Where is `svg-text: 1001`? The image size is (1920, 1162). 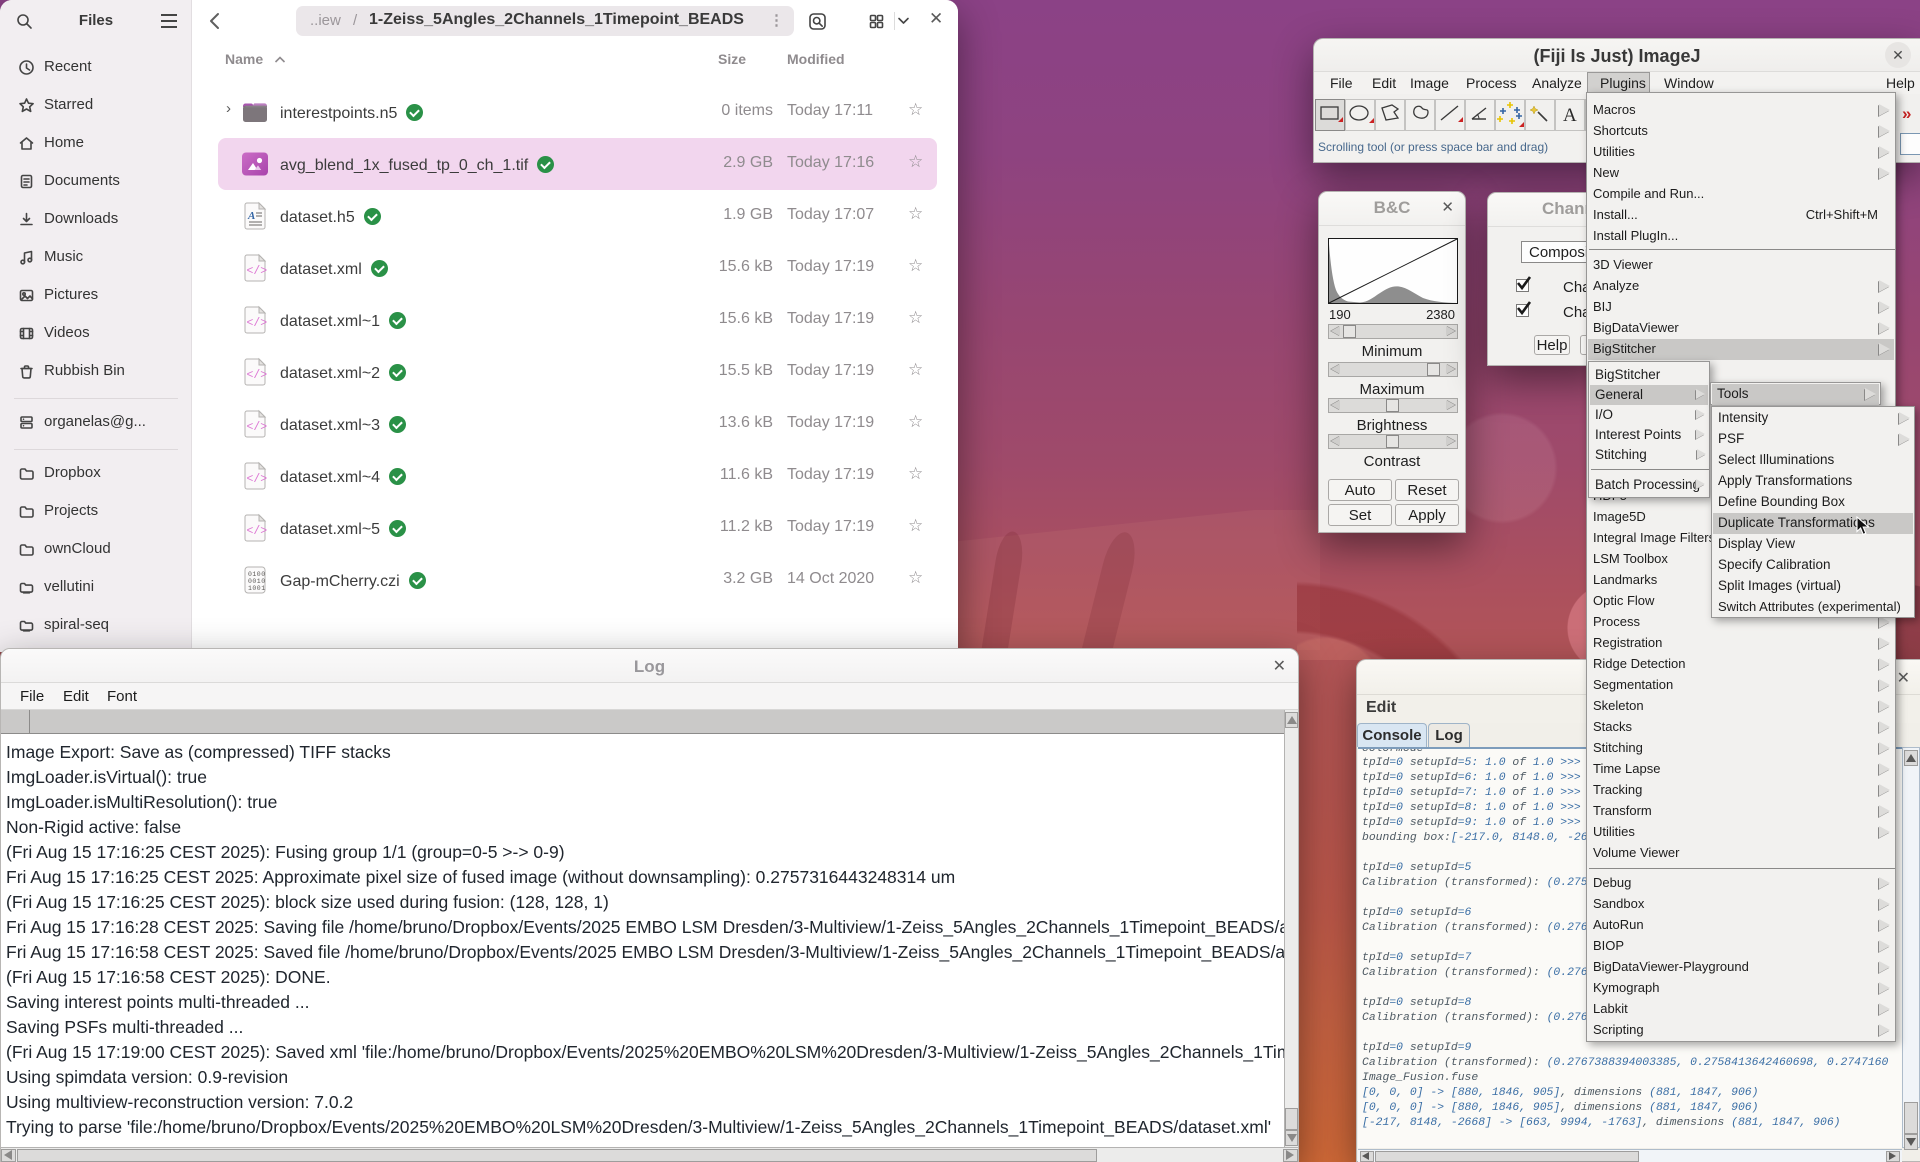
svg-text: 1001 is located at coordinates (257, 588).